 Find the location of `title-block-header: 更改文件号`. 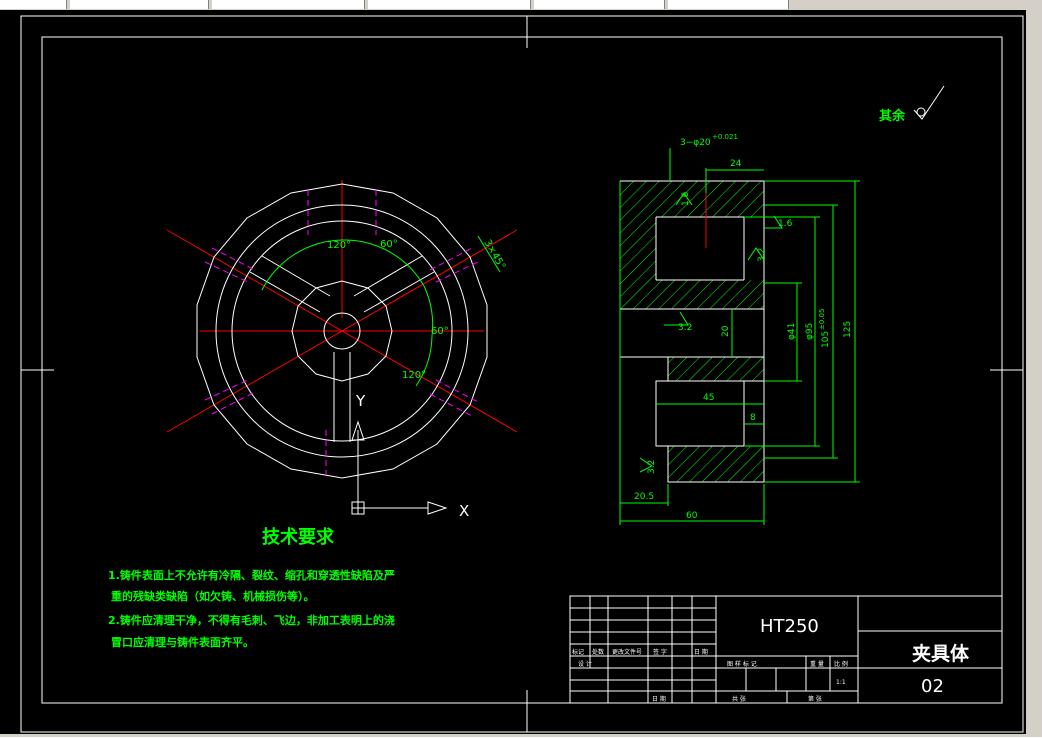

title-block-header: 更改文件号 is located at coordinates (627, 652).